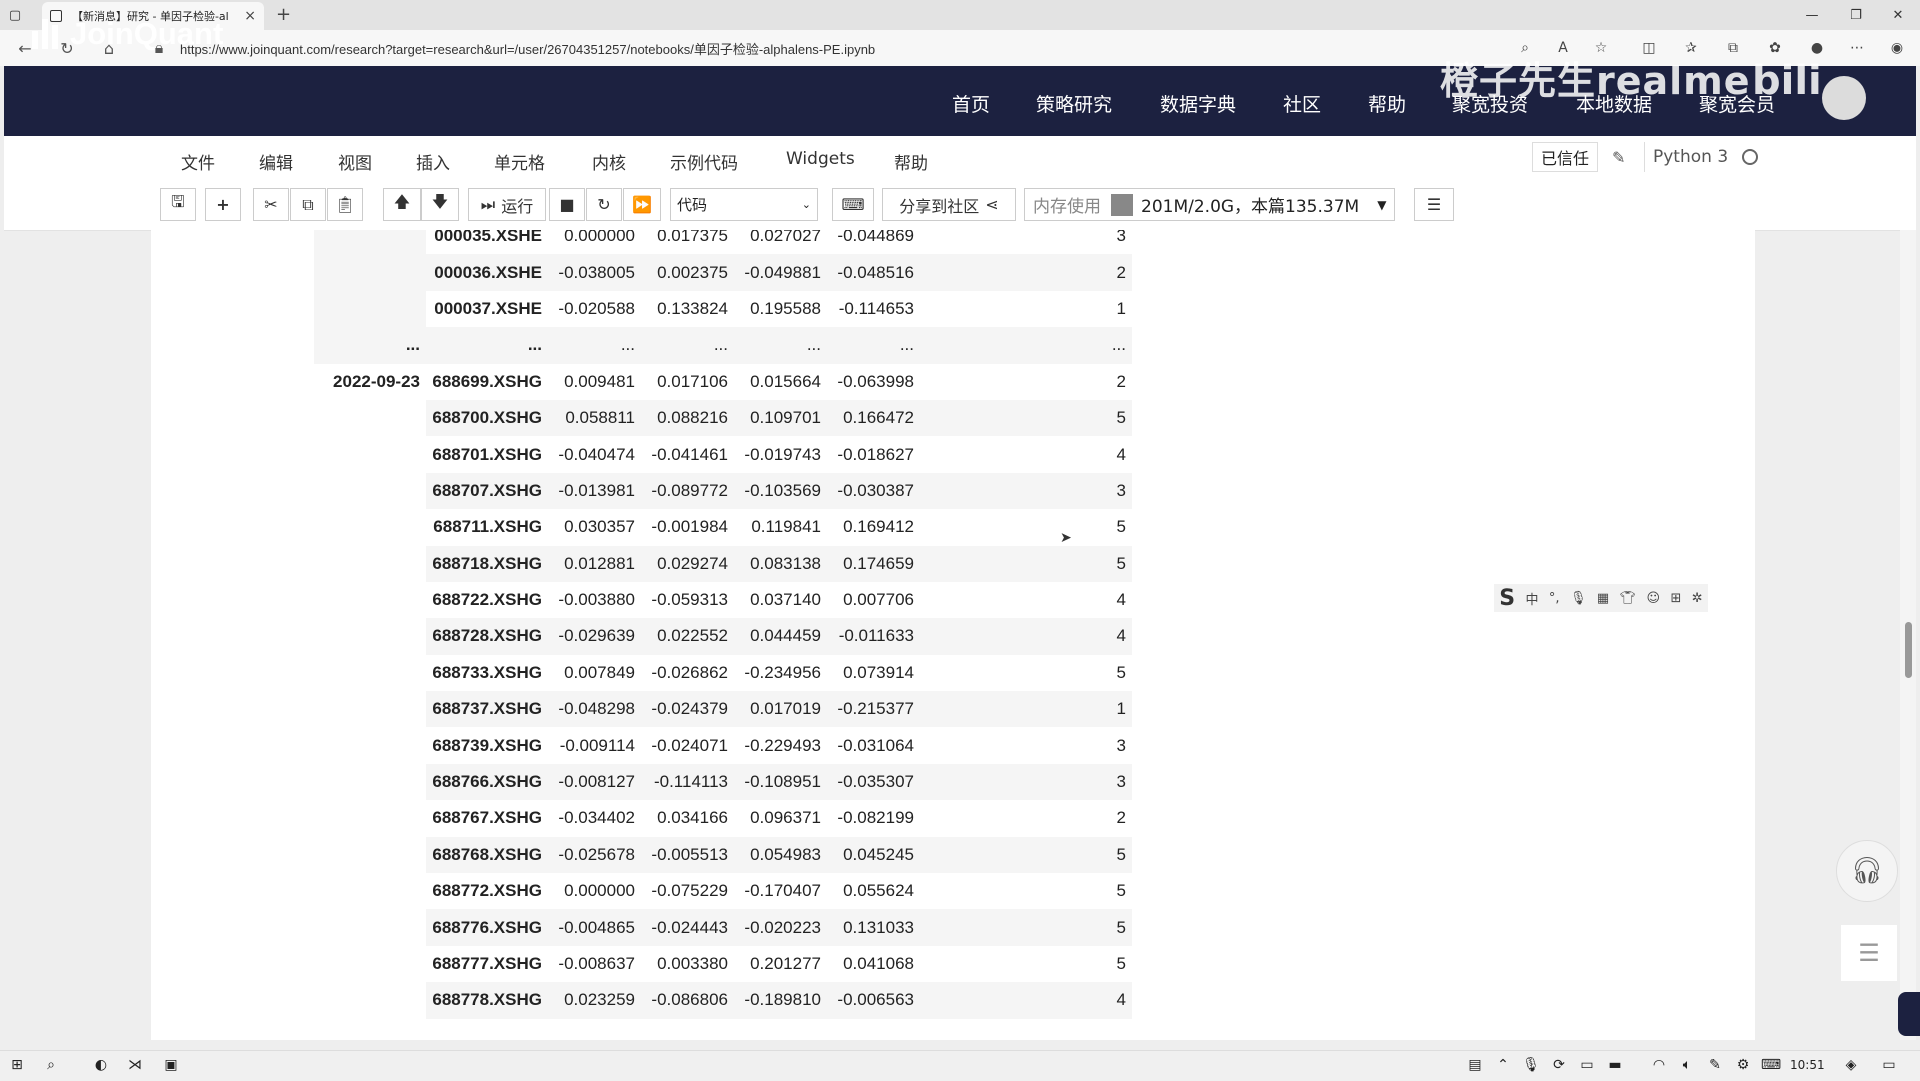 The height and width of the screenshot is (1081, 1920). I want to click on restore-icon: ❐, so click(1856, 15).